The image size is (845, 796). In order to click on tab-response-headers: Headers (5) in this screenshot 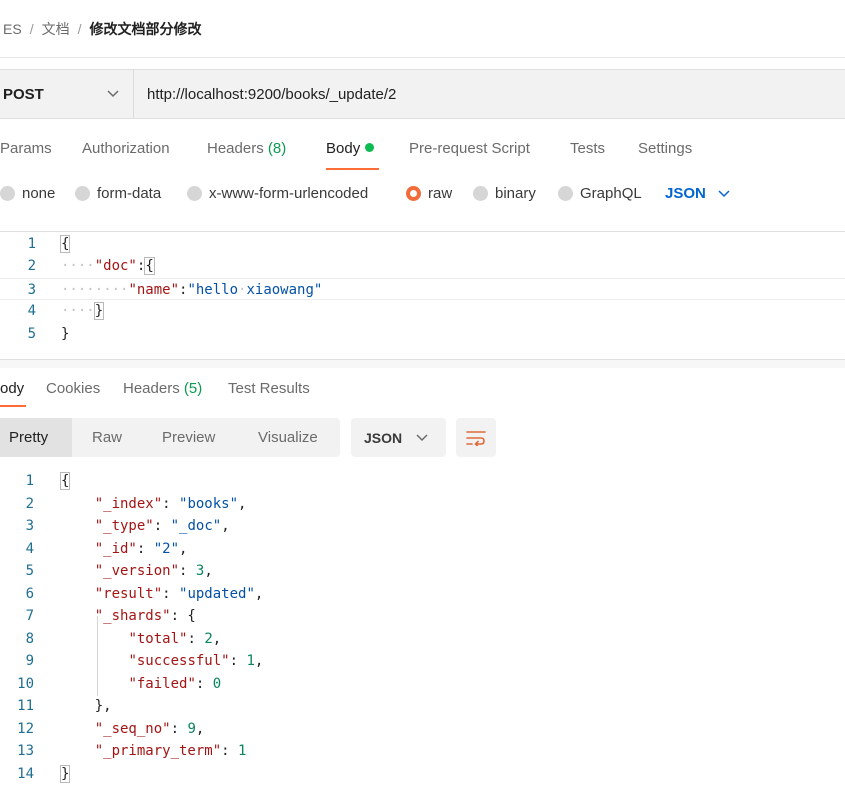, I will do `click(162, 388)`.